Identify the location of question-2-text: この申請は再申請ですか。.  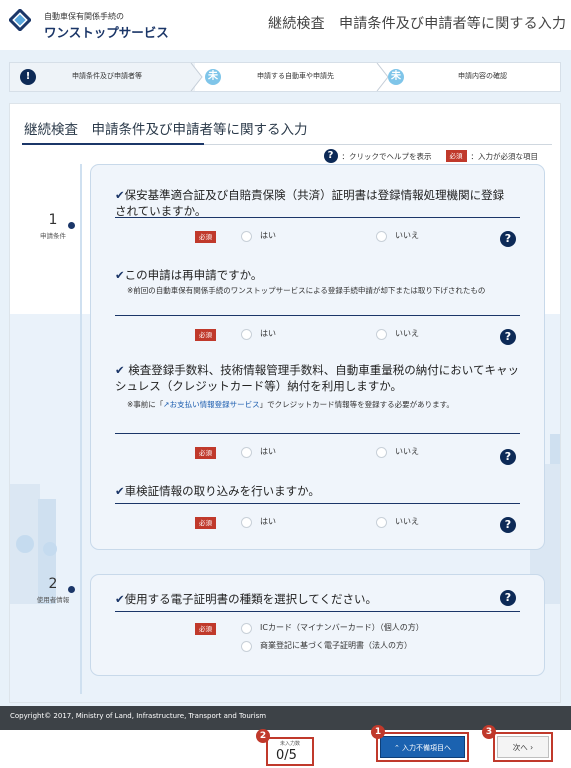
(193, 275).